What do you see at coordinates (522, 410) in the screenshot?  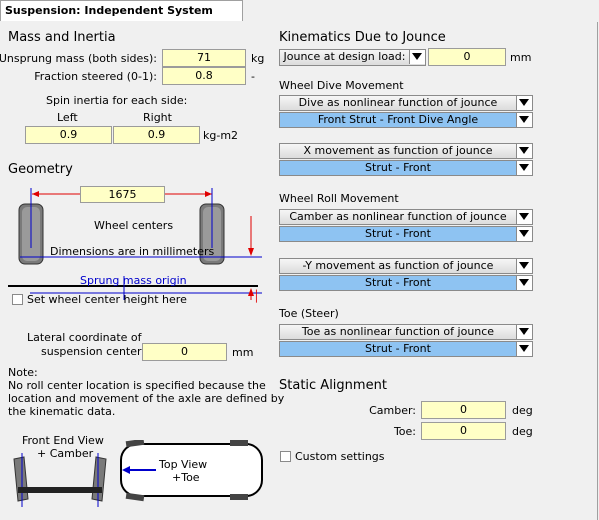 I see `camber-unit: deg` at bounding box center [522, 410].